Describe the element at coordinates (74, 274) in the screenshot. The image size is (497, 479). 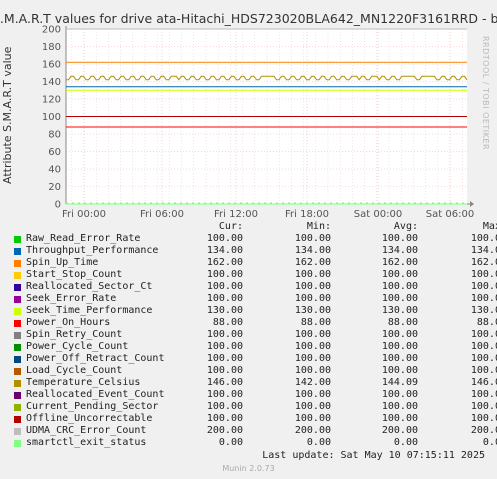
I see `legend-label: Start_Stop_Count` at that location.